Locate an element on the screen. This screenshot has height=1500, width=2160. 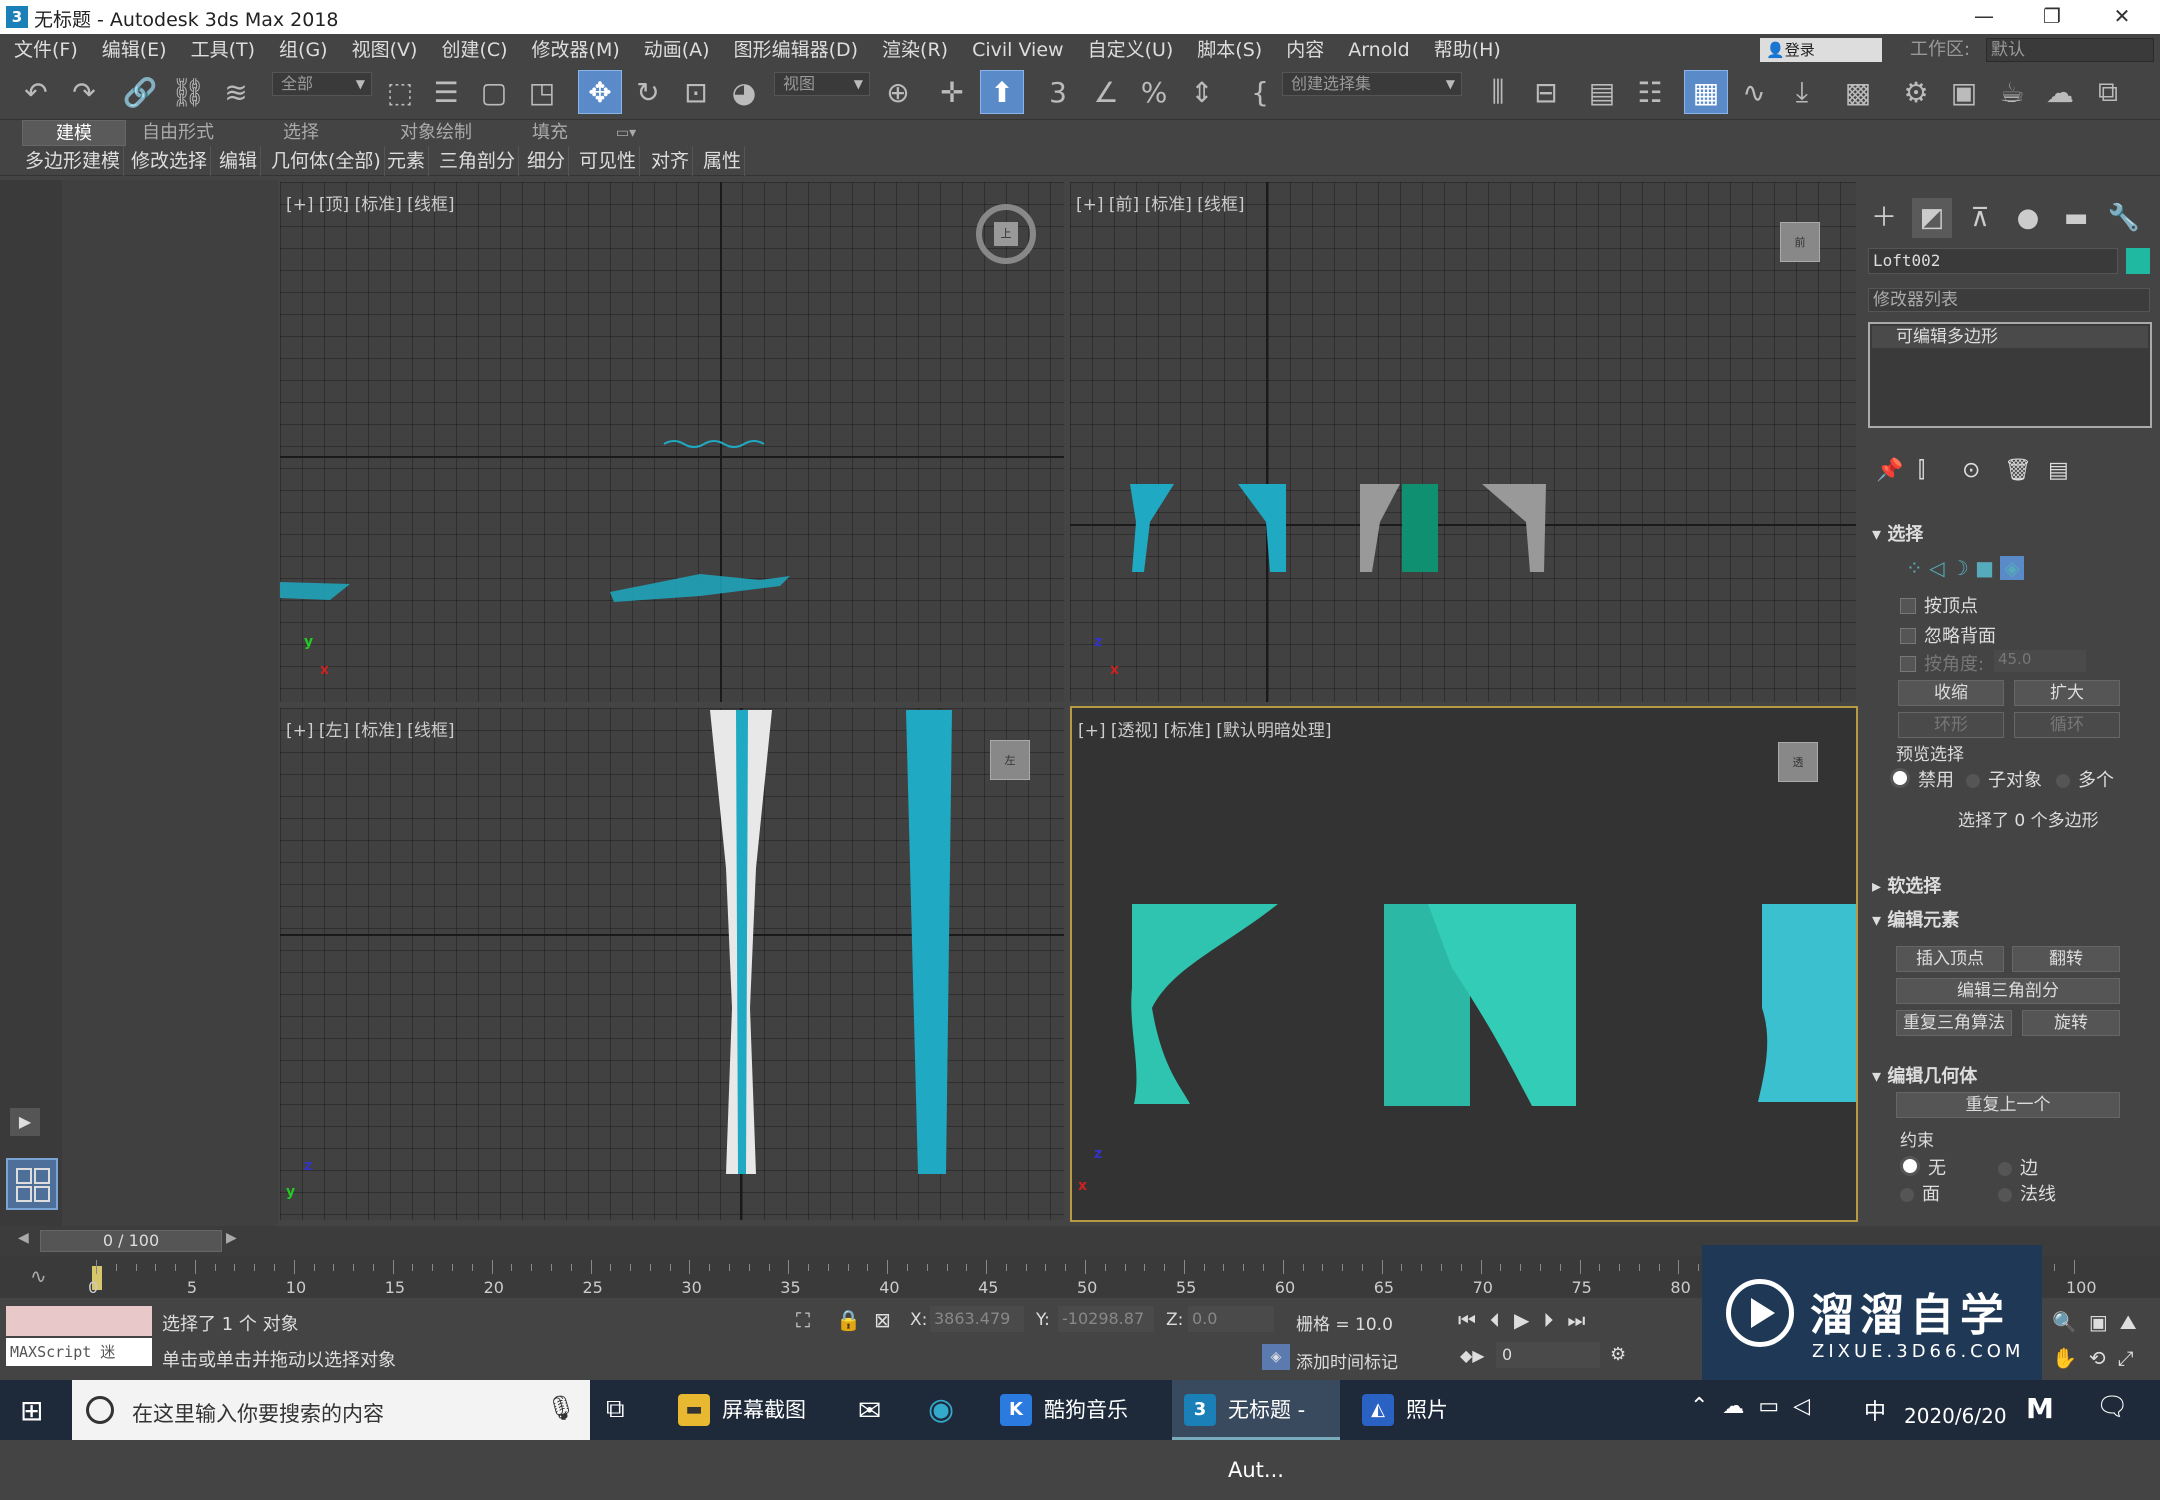
utilities-tab-icon: 🔧 is located at coordinates (2124, 218).